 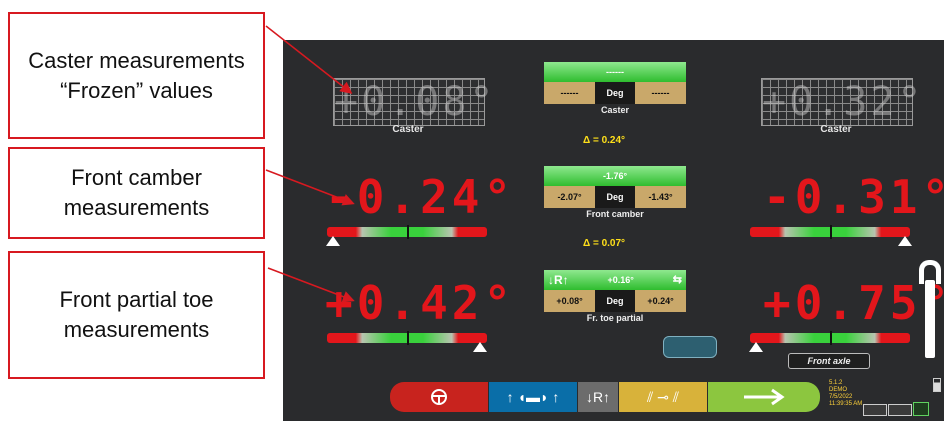 I want to click on keyboard-icon, so click(x=875, y=410).